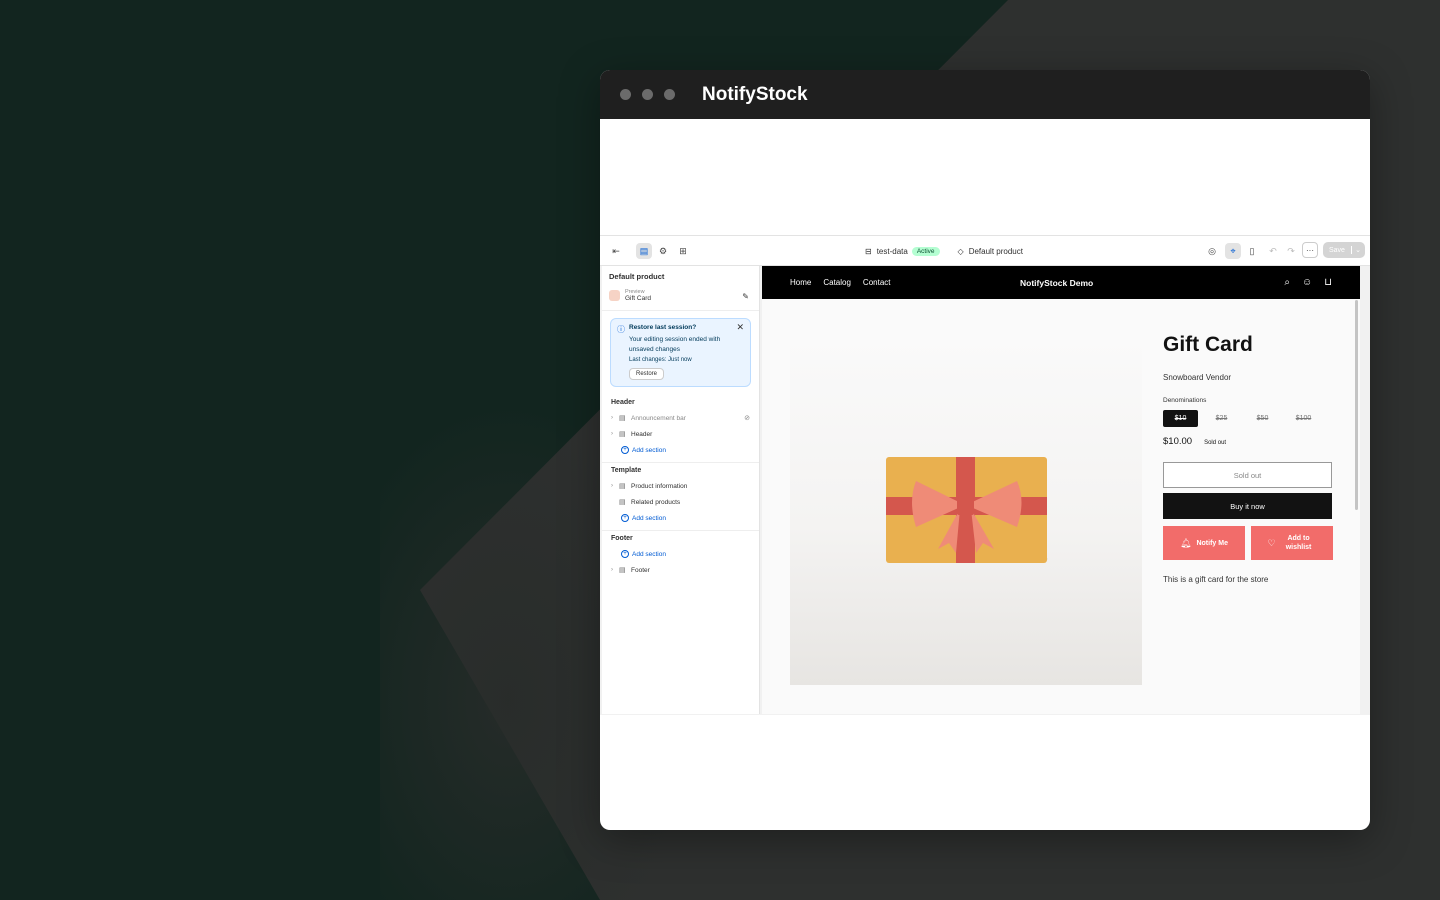 This screenshot has height=900, width=1440. I want to click on restore-button: Restore, so click(647, 374).